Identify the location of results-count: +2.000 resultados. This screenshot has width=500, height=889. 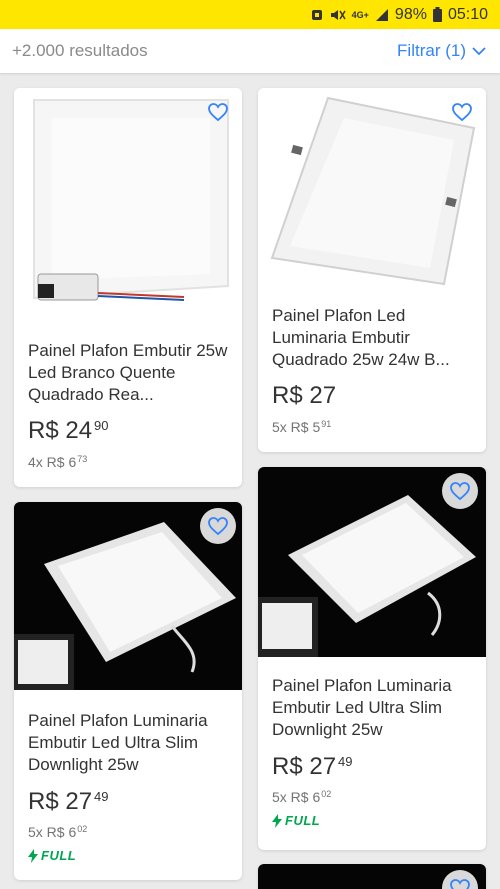
(80, 50).